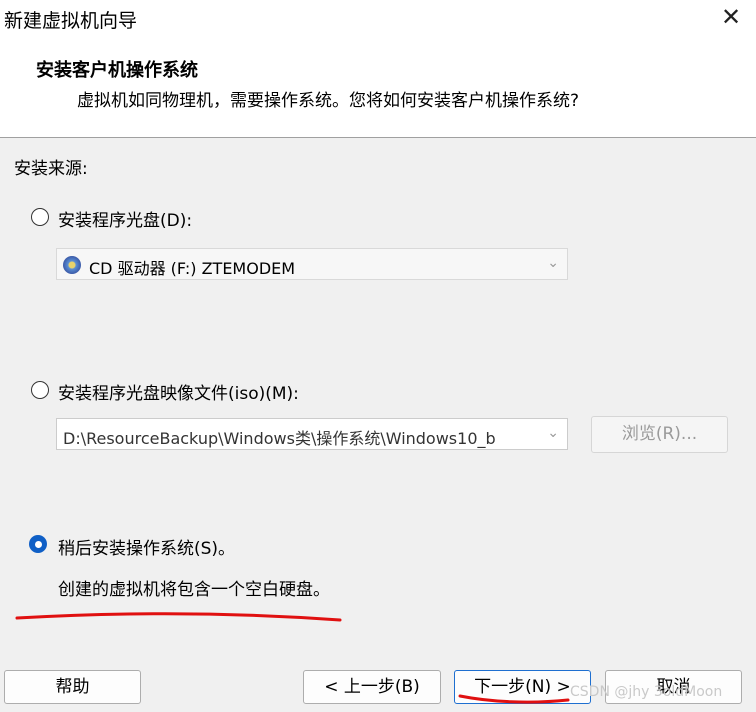 Image resolution: width=756 pixels, height=712 pixels. What do you see at coordinates (178, 391) in the screenshot?
I see `option-iso-image-label: 安装程序光盘映像文件(iso)(M):` at bounding box center [178, 391].